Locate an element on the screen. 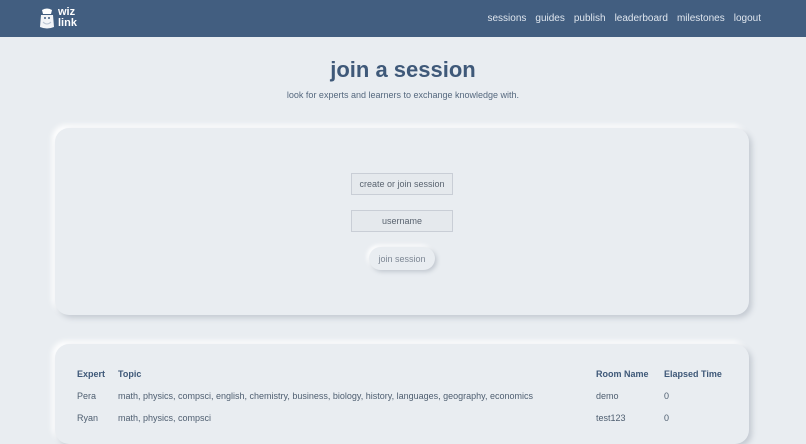  session-name-input is located at coordinates (402, 184).